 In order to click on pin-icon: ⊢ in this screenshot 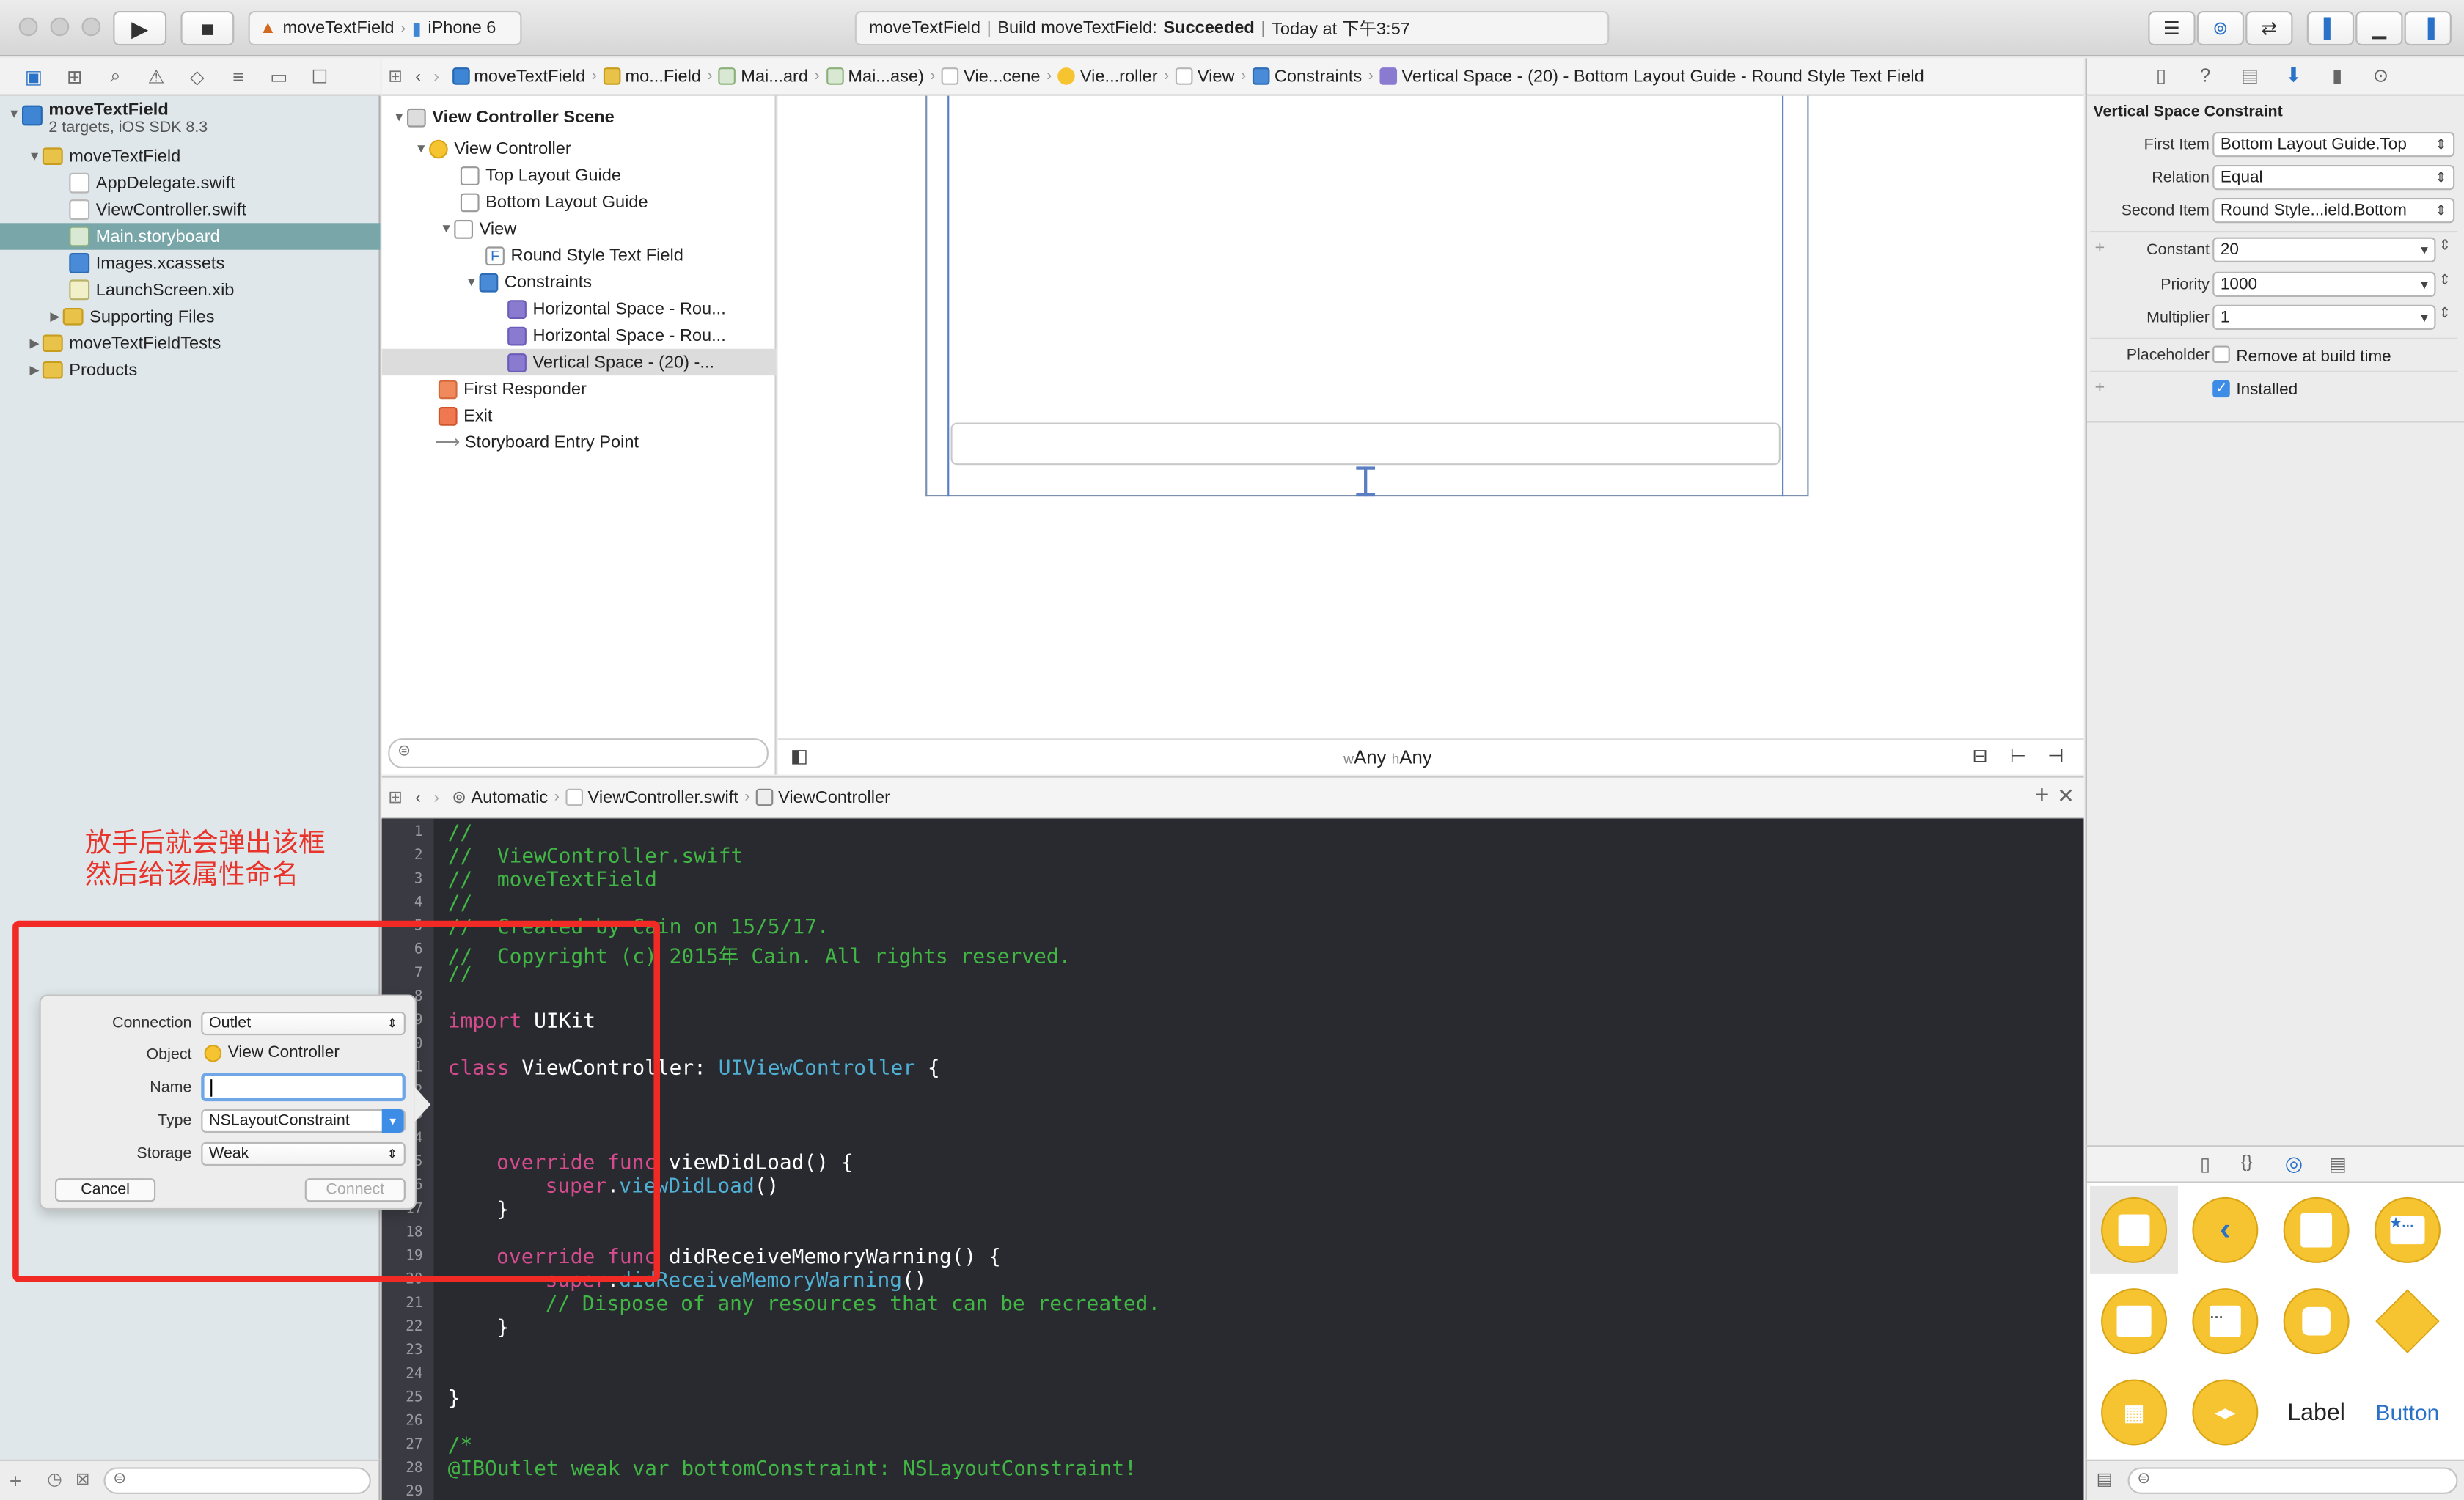, I will do `click(2018, 756)`.